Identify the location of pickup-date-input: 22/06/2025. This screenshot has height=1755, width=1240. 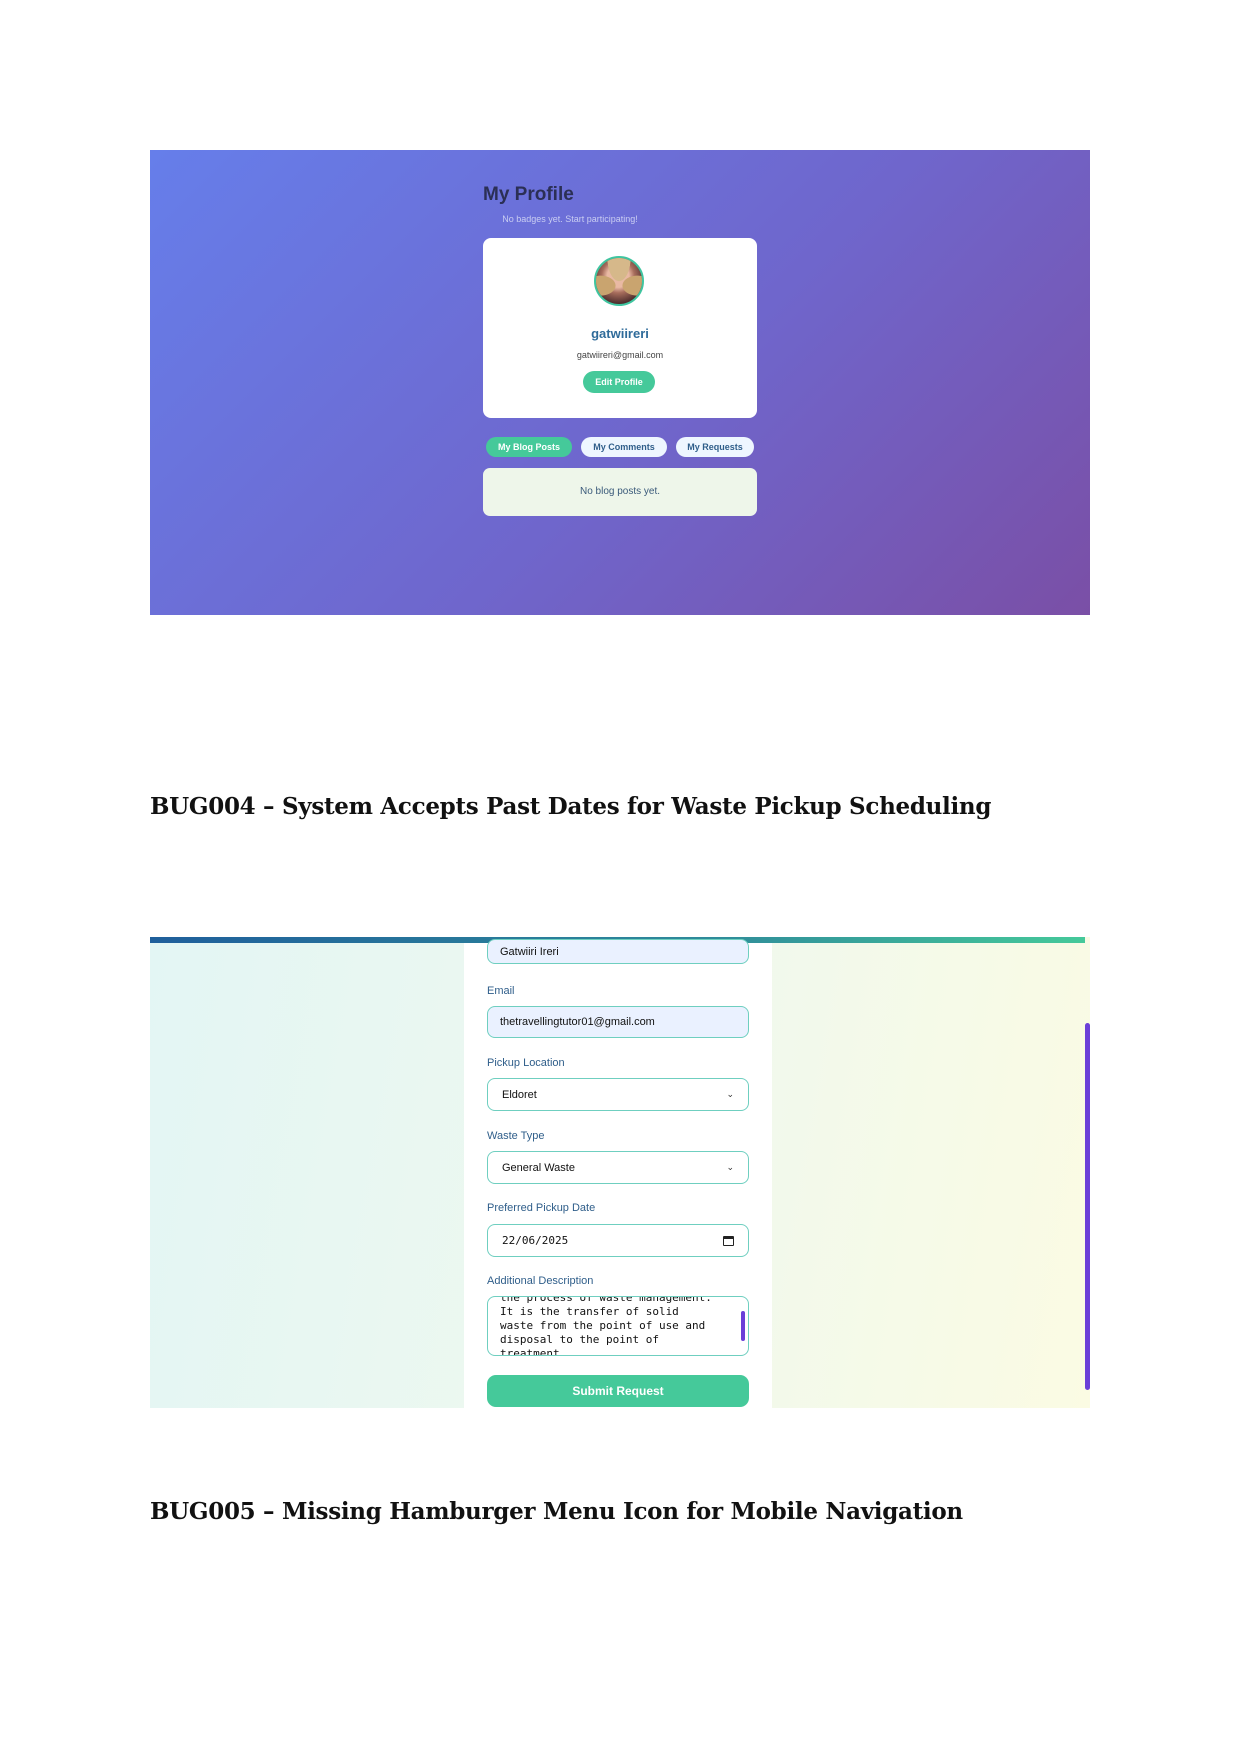
(618, 1240).